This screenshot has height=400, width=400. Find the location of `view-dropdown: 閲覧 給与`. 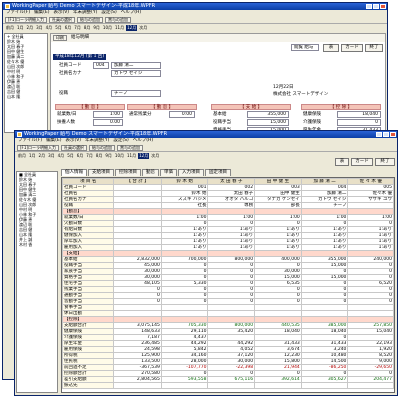

view-dropdown: 閲覧 給与 is located at coordinates (305, 47).